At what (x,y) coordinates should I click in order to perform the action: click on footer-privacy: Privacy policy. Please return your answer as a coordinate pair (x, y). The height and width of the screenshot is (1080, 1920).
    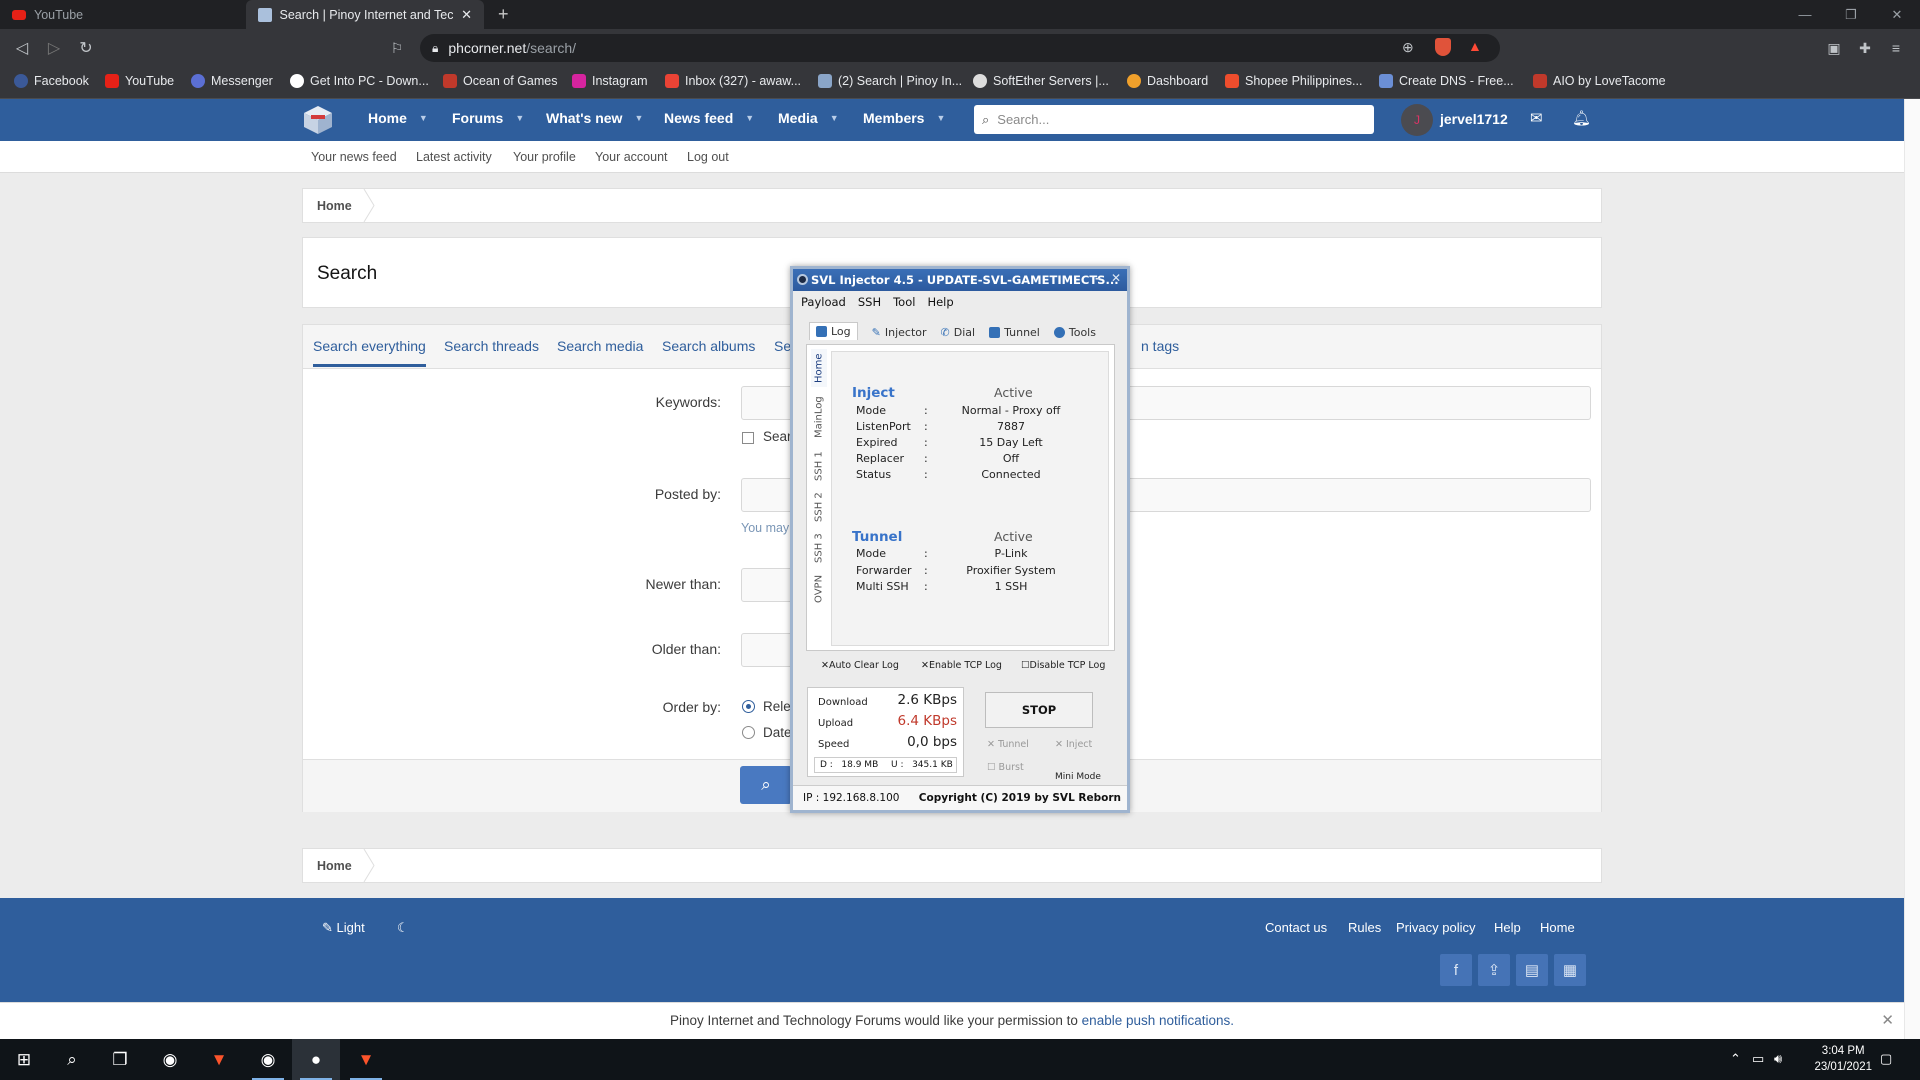
    Looking at the image, I should click on (1435, 927).